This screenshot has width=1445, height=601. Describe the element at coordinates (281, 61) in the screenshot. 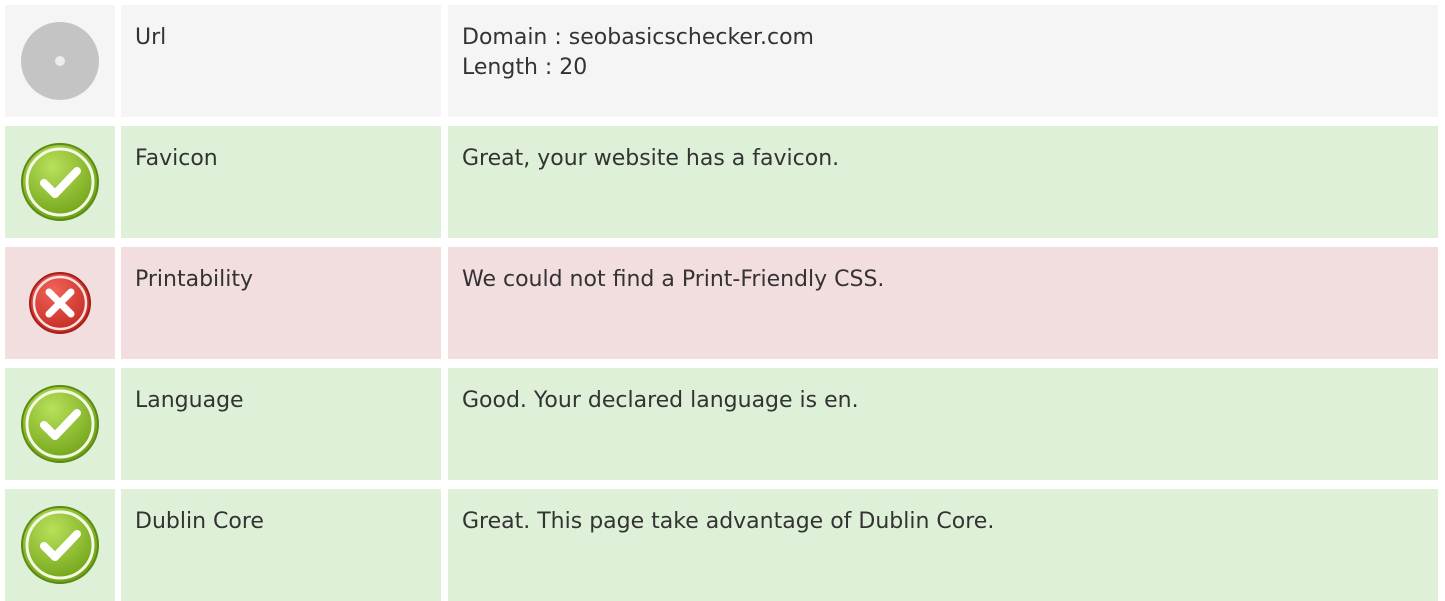

I see `check-name-cell: Url` at that location.